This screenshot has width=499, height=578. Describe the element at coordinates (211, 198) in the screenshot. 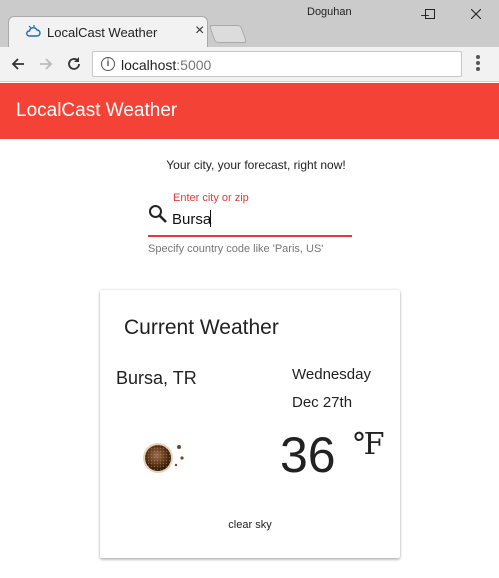

I see `search-label: Enter city or zip` at that location.